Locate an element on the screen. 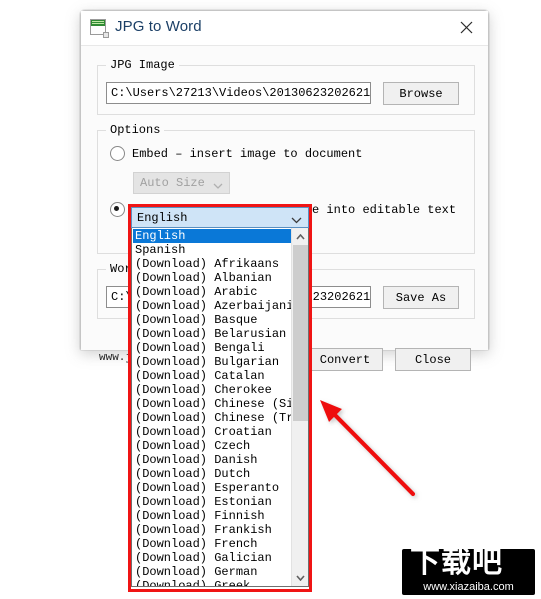 This screenshot has width=541, height=599. scroll-down-button is located at coordinates (300, 577).